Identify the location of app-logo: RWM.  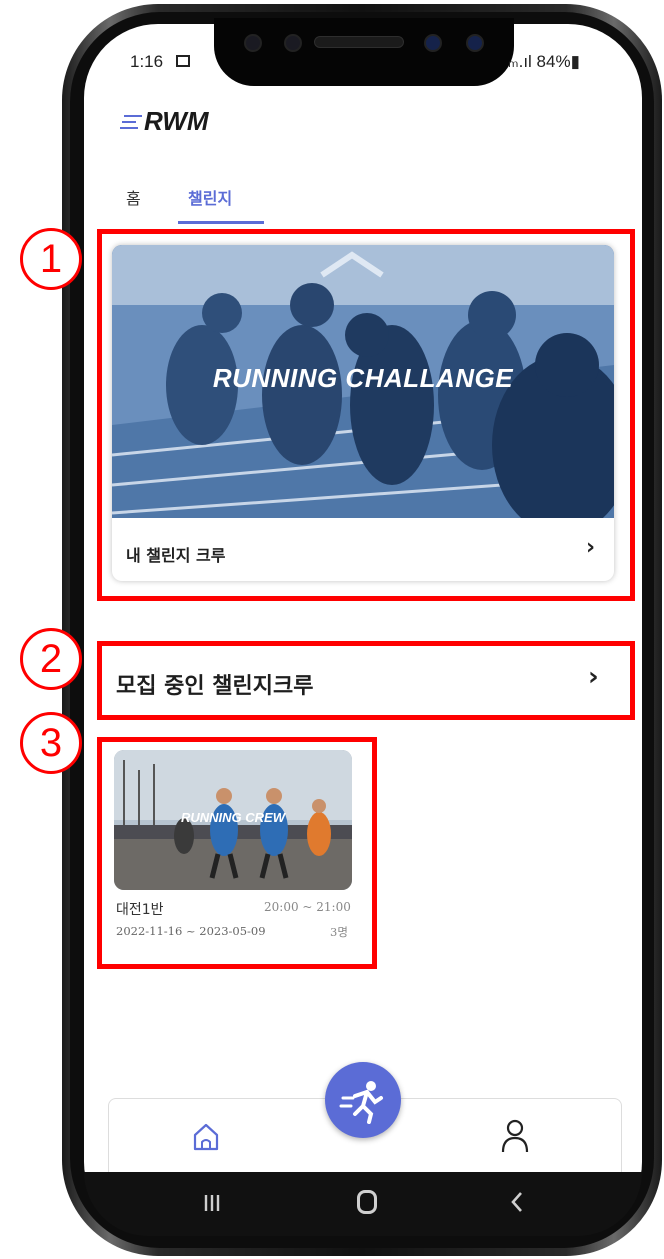
(163, 121).